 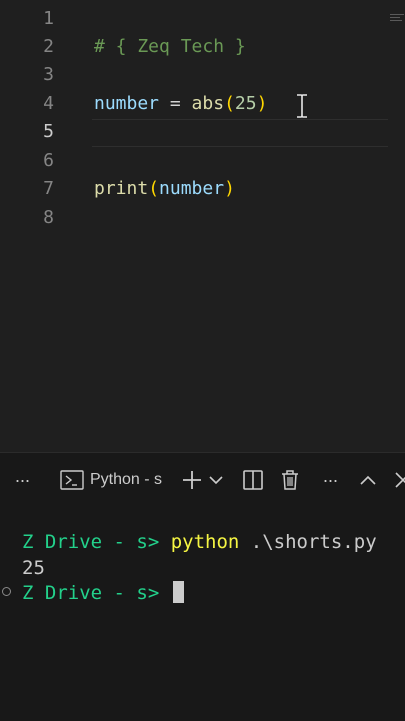 I want to click on maximize-panel-button, so click(x=368, y=480).